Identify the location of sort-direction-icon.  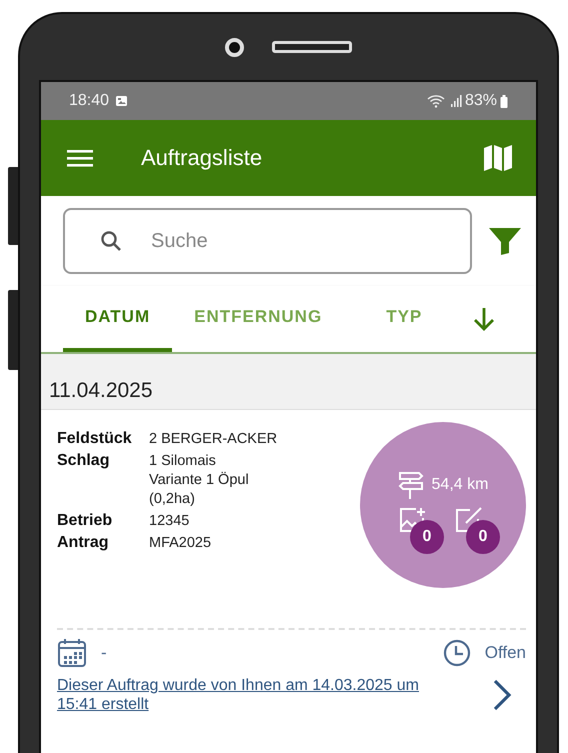
(484, 319).